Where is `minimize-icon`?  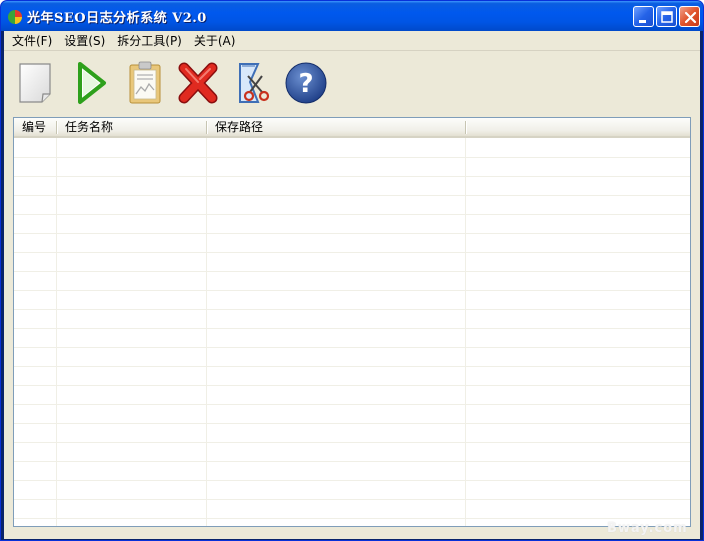 minimize-icon is located at coordinates (642, 21).